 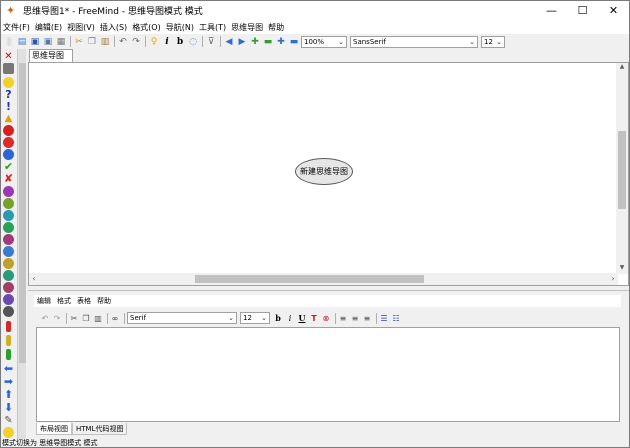 I want to click on important-icon: !, so click(x=8, y=106).